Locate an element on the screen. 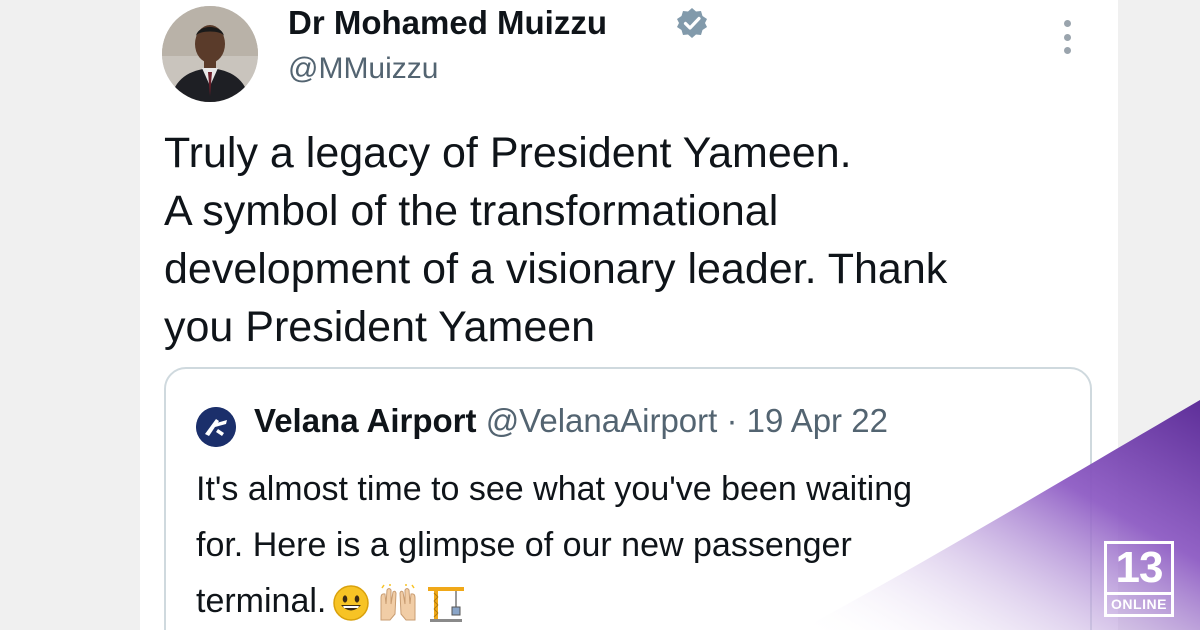 The image size is (1200, 630). tweet-line: Truly a legacy of President Yameen. is located at coordinates (508, 153).